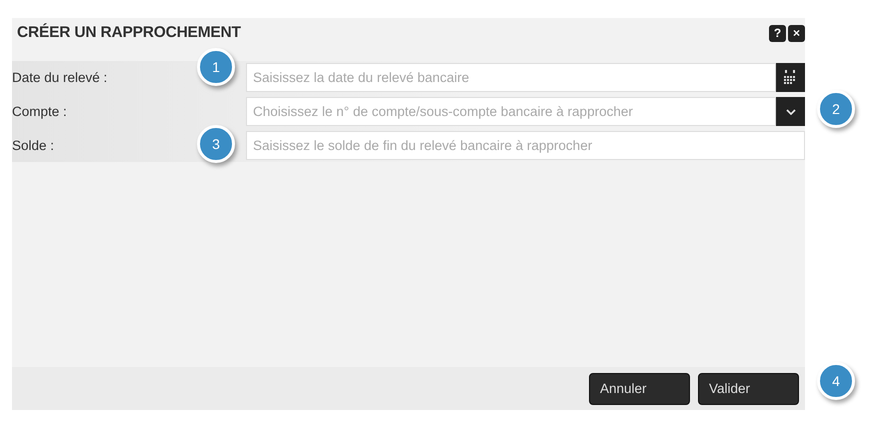  What do you see at coordinates (511, 77) in the screenshot?
I see `date-field: Saisissez la date du relevé bancaire` at bounding box center [511, 77].